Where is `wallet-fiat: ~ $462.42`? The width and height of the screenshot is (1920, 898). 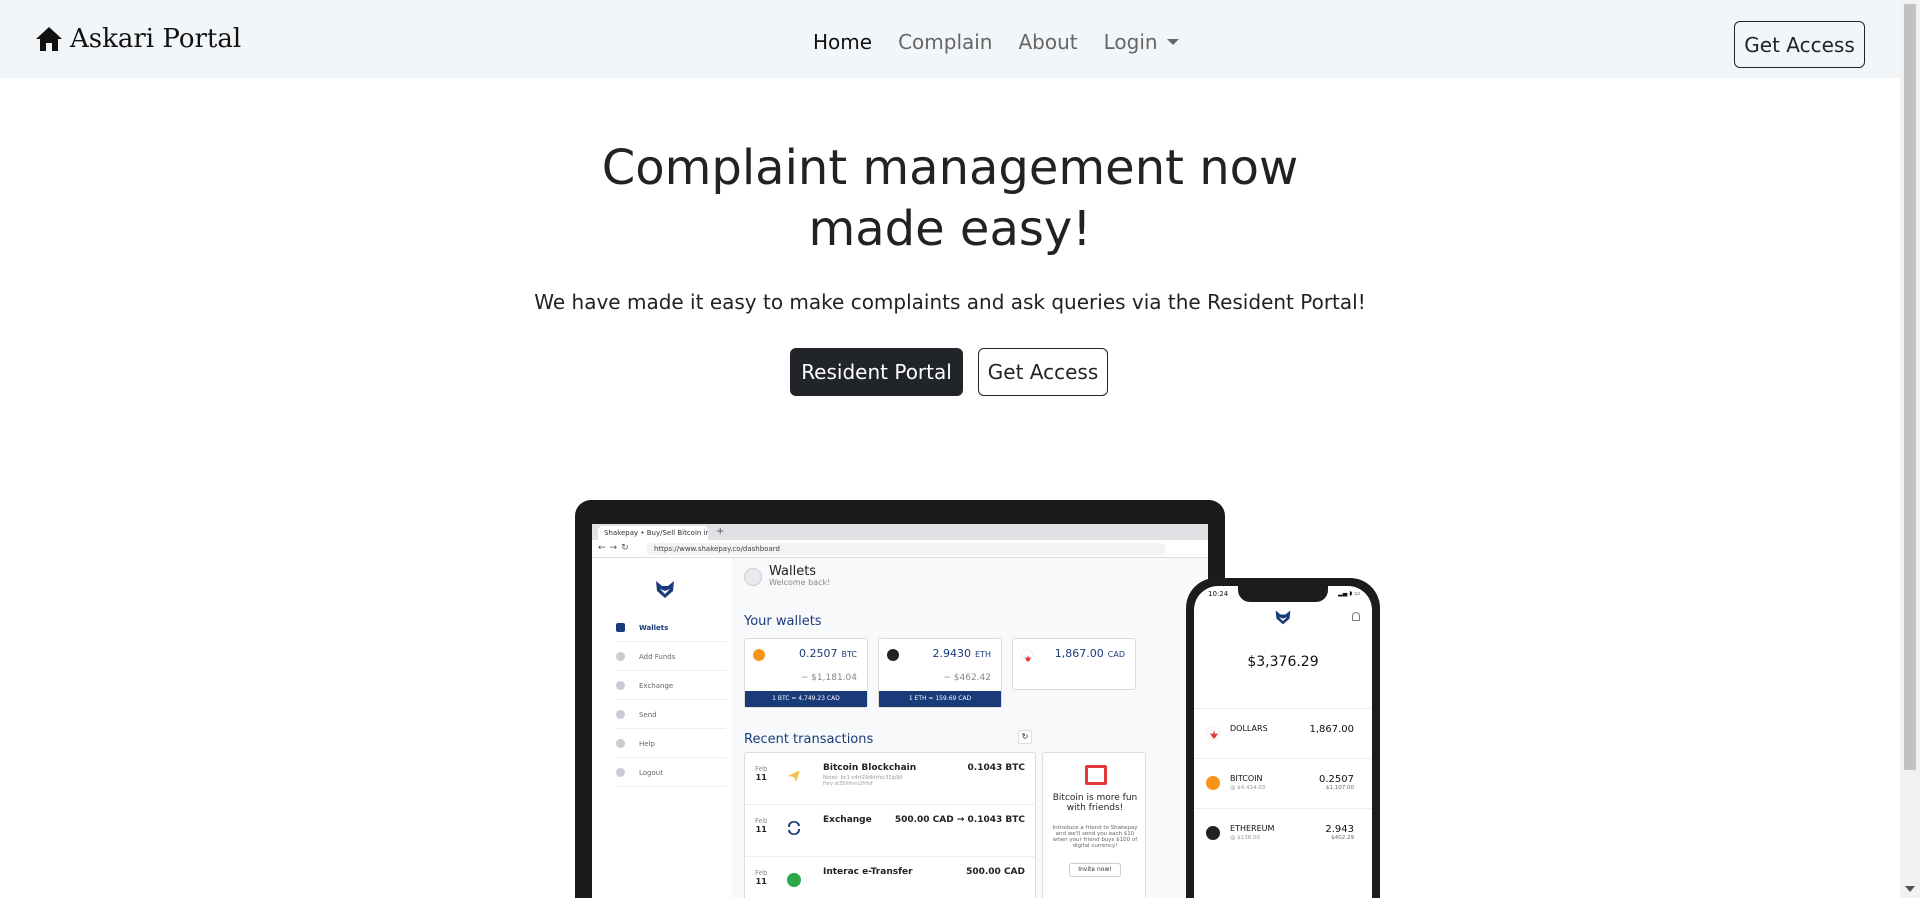
wallet-fiat: ~ $462.42 is located at coordinates (967, 678).